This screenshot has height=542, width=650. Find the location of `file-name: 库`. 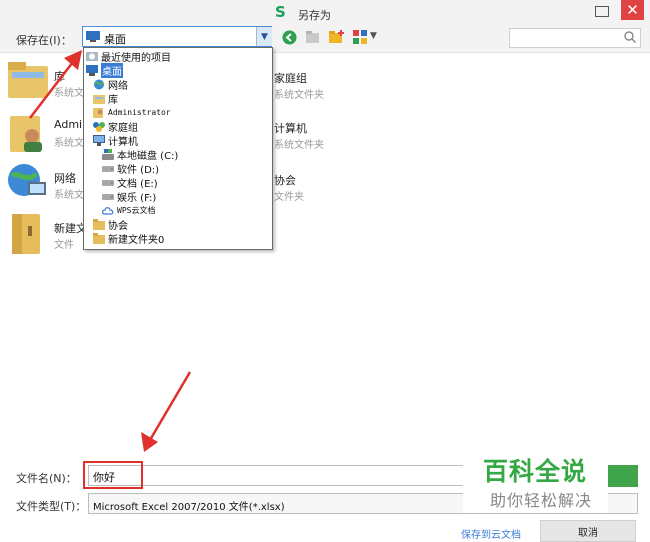

file-name: 库 is located at coordinates (59, 76).